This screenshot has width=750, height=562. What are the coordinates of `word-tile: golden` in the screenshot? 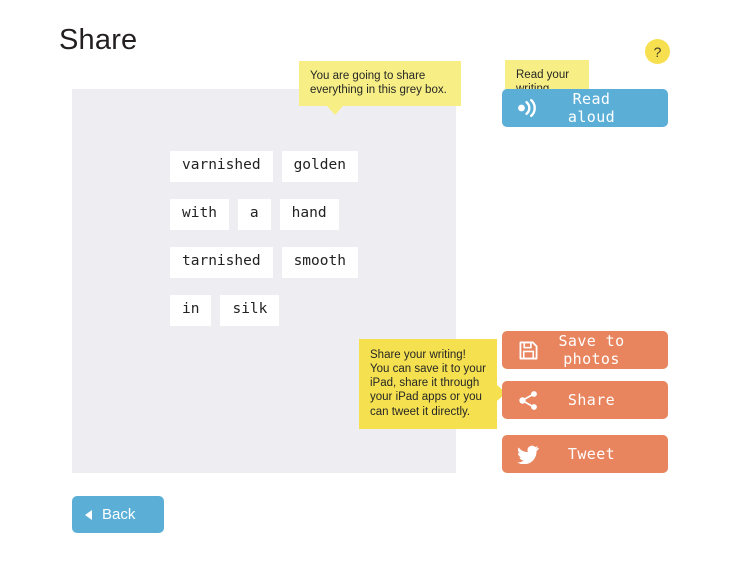 It's located at (319, 166).